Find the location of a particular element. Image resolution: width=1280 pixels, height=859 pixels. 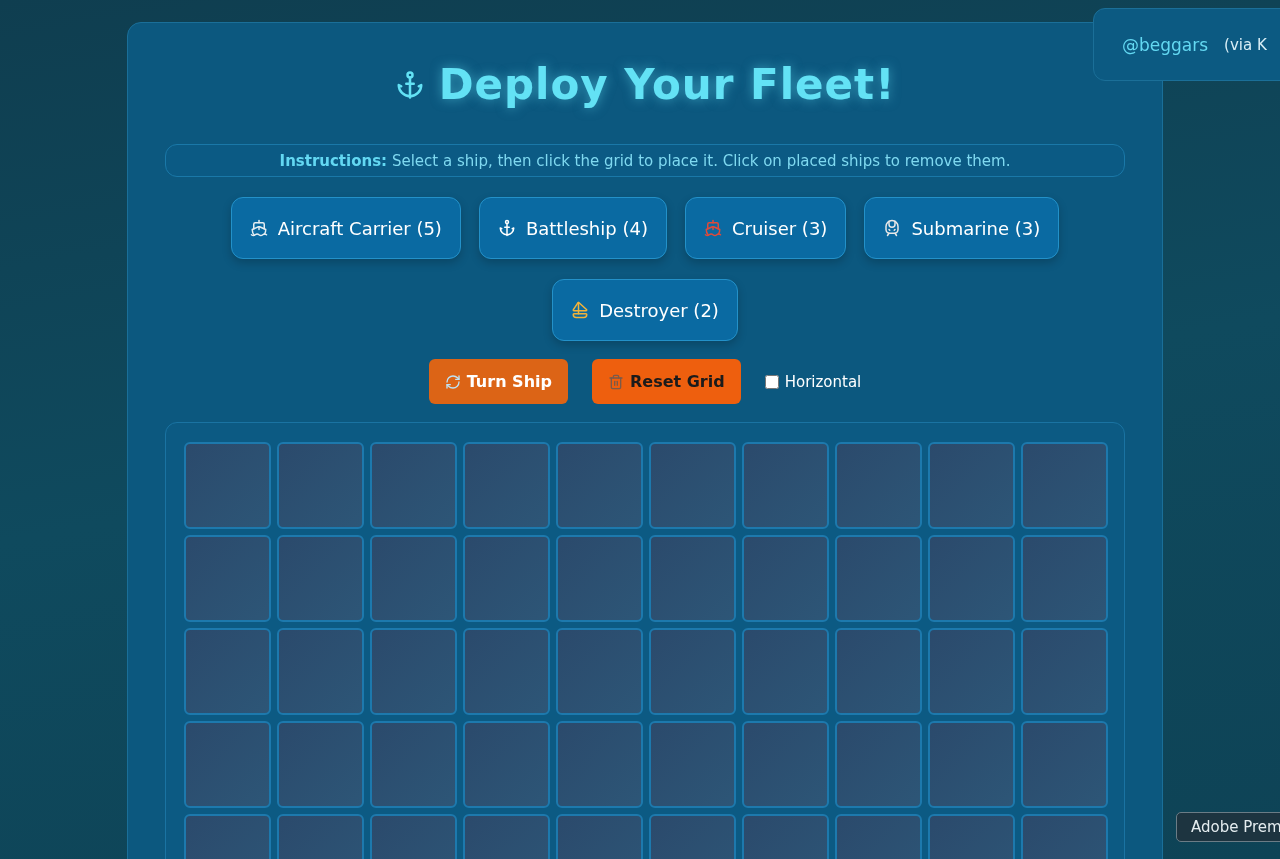

ship-button: Submarine (3) is located at coordinates (962, 228).